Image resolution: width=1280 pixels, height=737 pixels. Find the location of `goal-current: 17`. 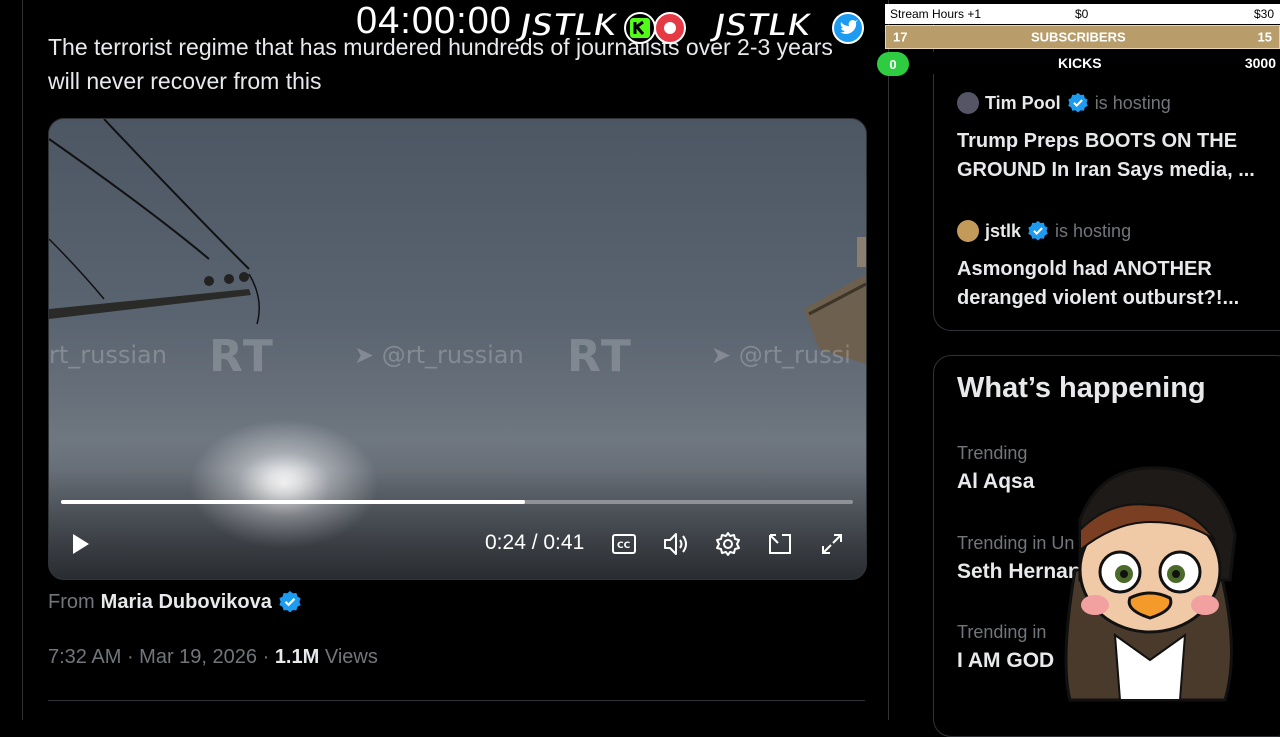

goal-current: 17 is located at coordinates (900, 37).